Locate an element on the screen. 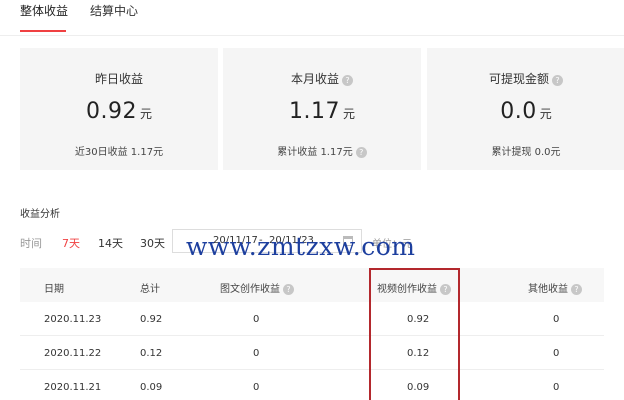 The height and width of the screenshot is (400, 624). card-label: 昨日收益 is located at coordinates (119, 78).